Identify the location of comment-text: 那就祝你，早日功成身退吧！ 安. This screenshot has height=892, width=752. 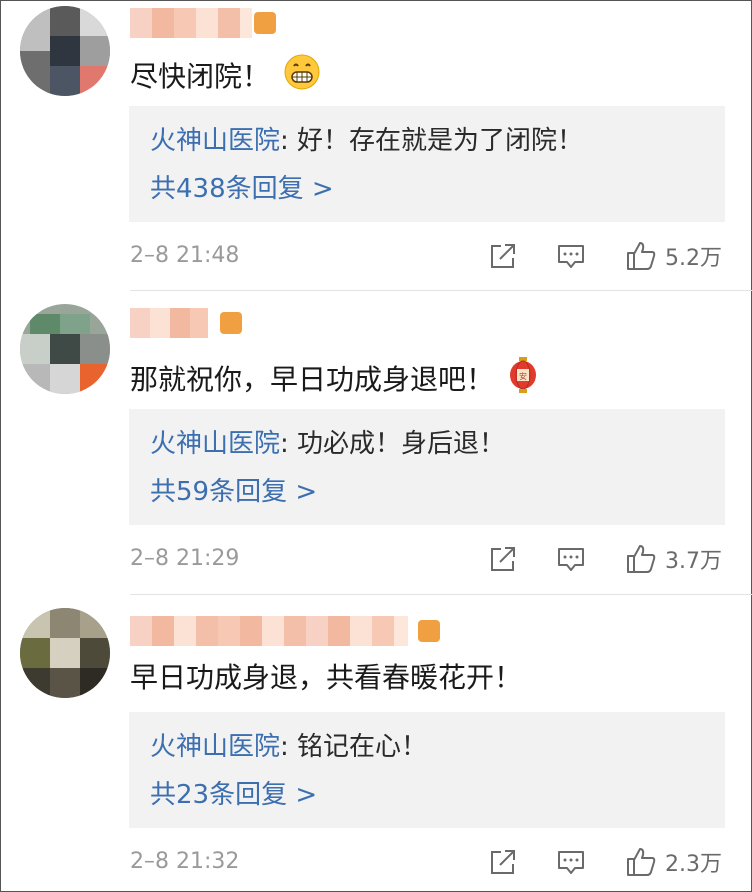
(334, 379).